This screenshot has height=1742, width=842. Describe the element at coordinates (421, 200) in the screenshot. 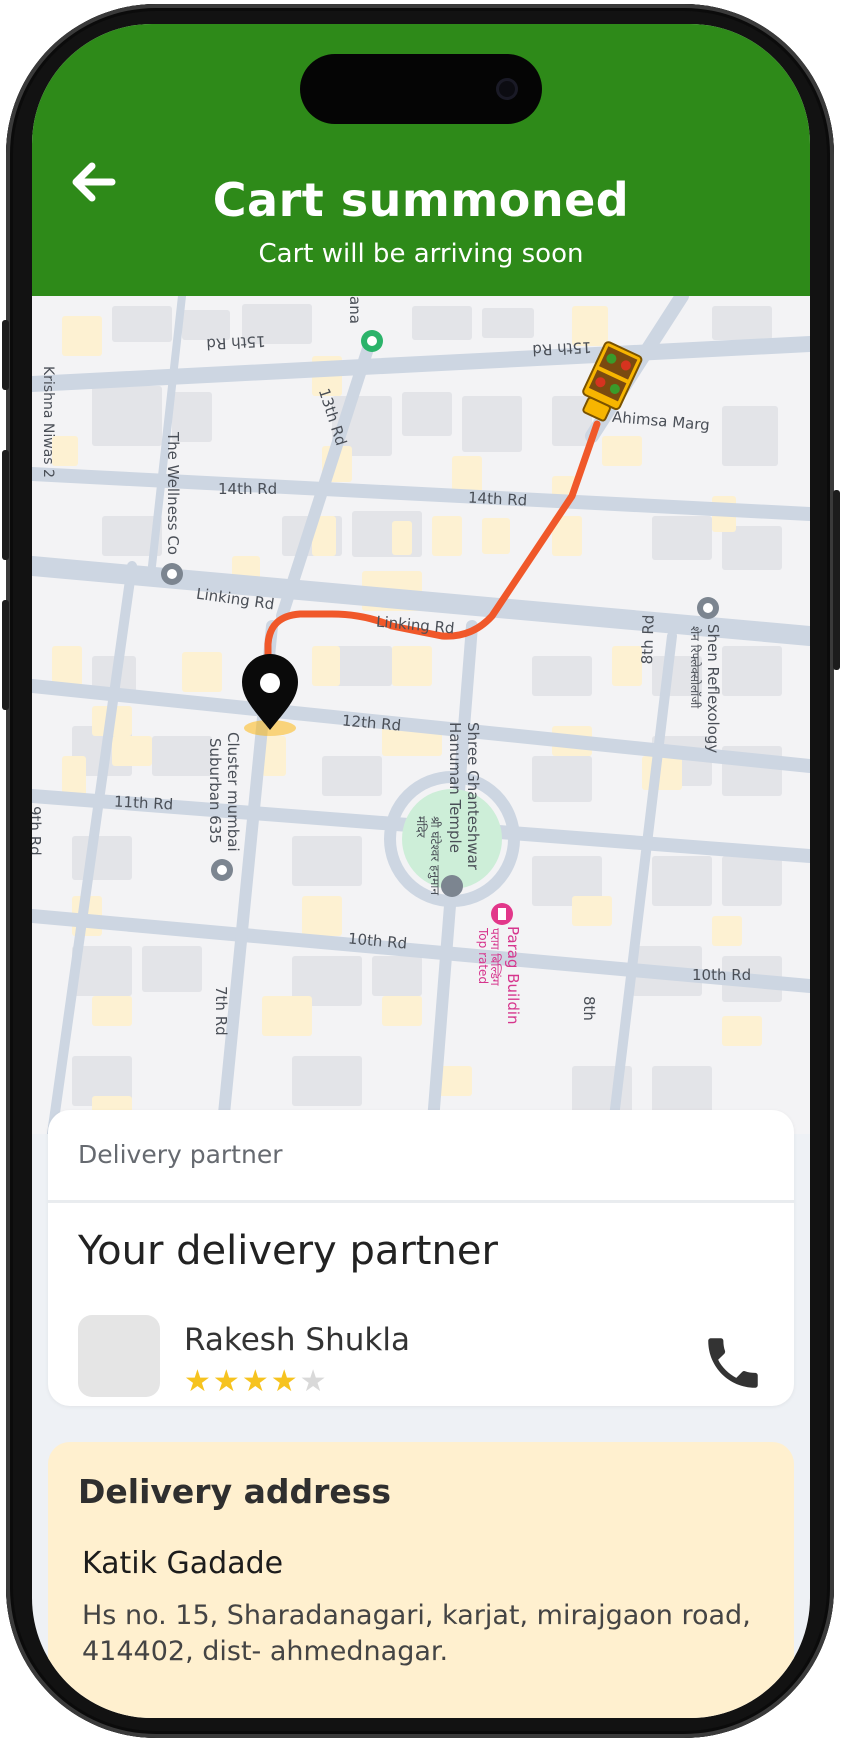

I see `page-title: Cart summoned` at that location.